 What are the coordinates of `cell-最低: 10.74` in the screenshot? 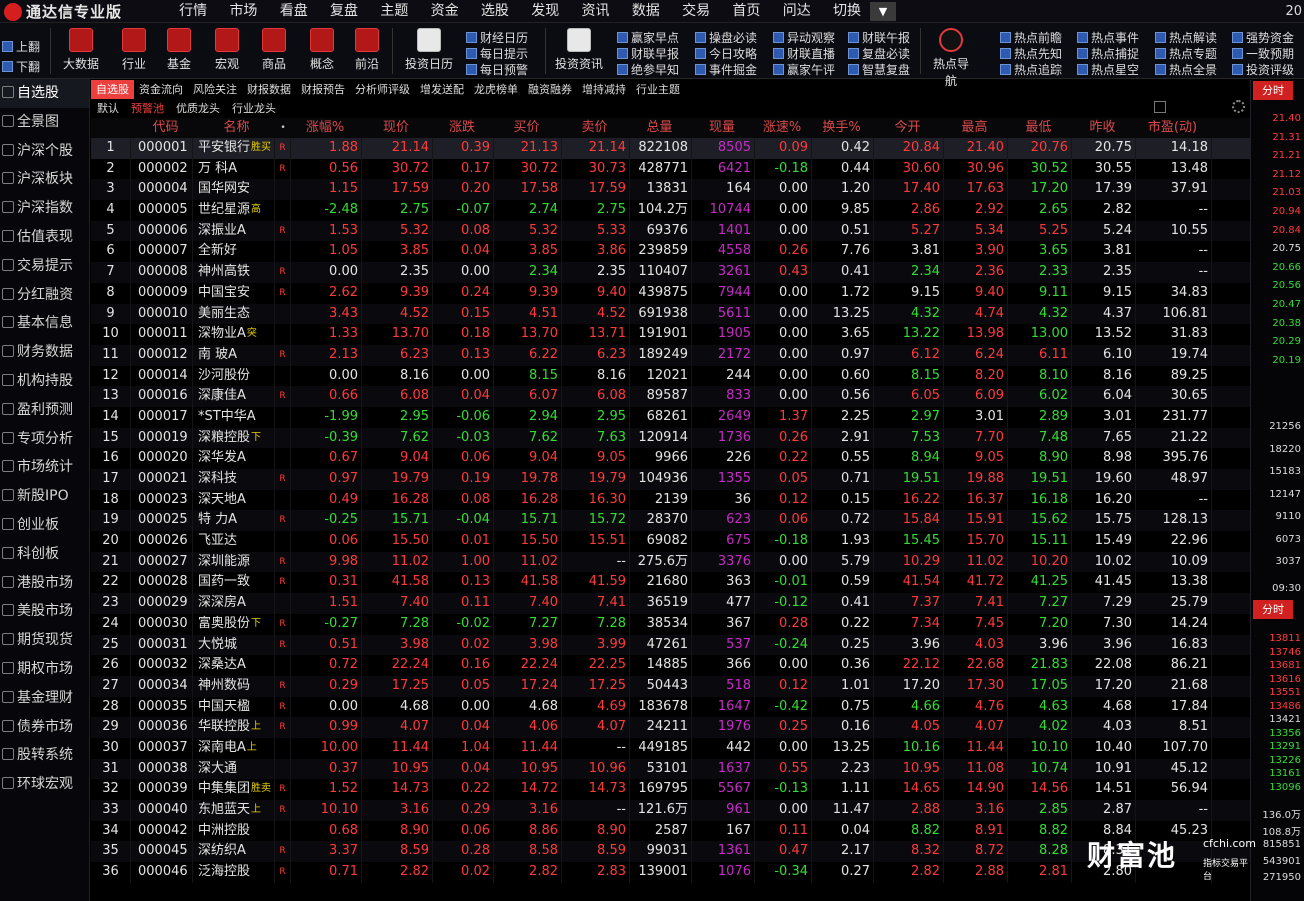 It's located at (1040, 769).